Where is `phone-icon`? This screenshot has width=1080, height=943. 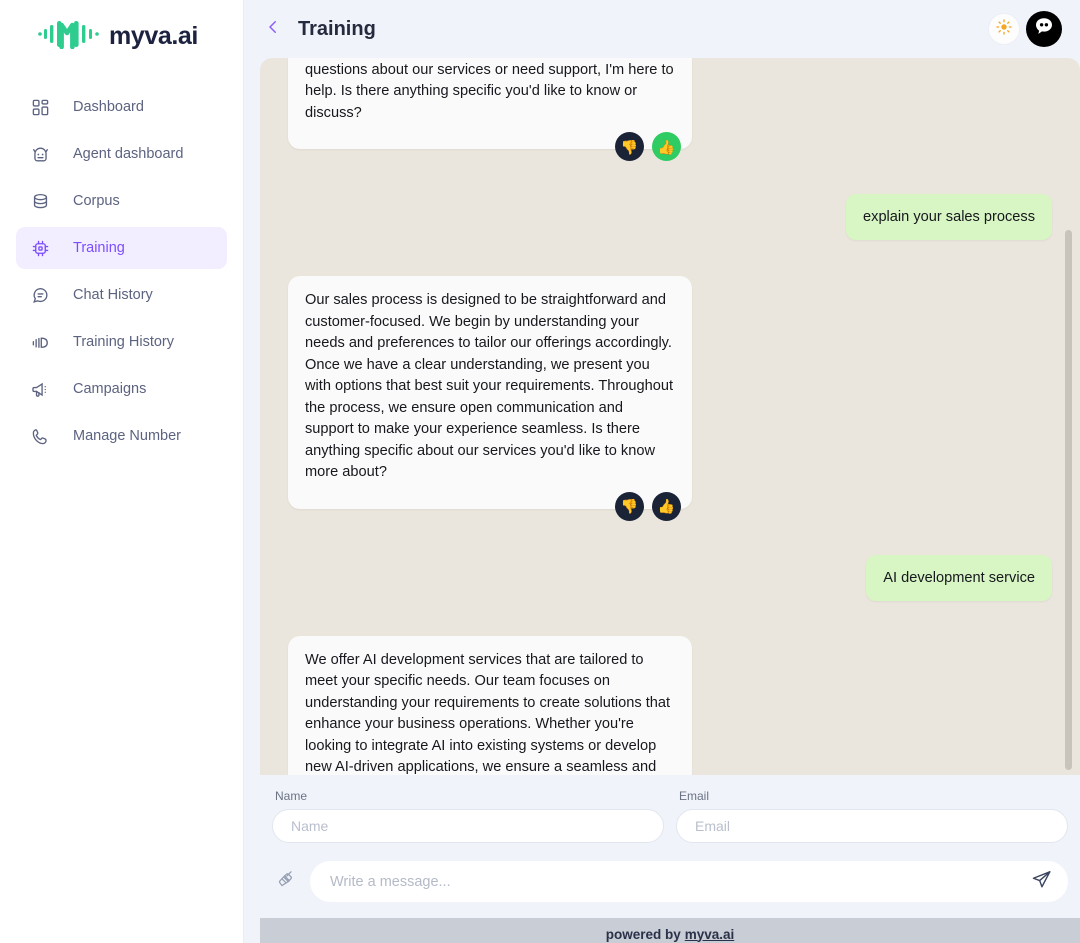
phone-icon is located at coordinates (40, 436).